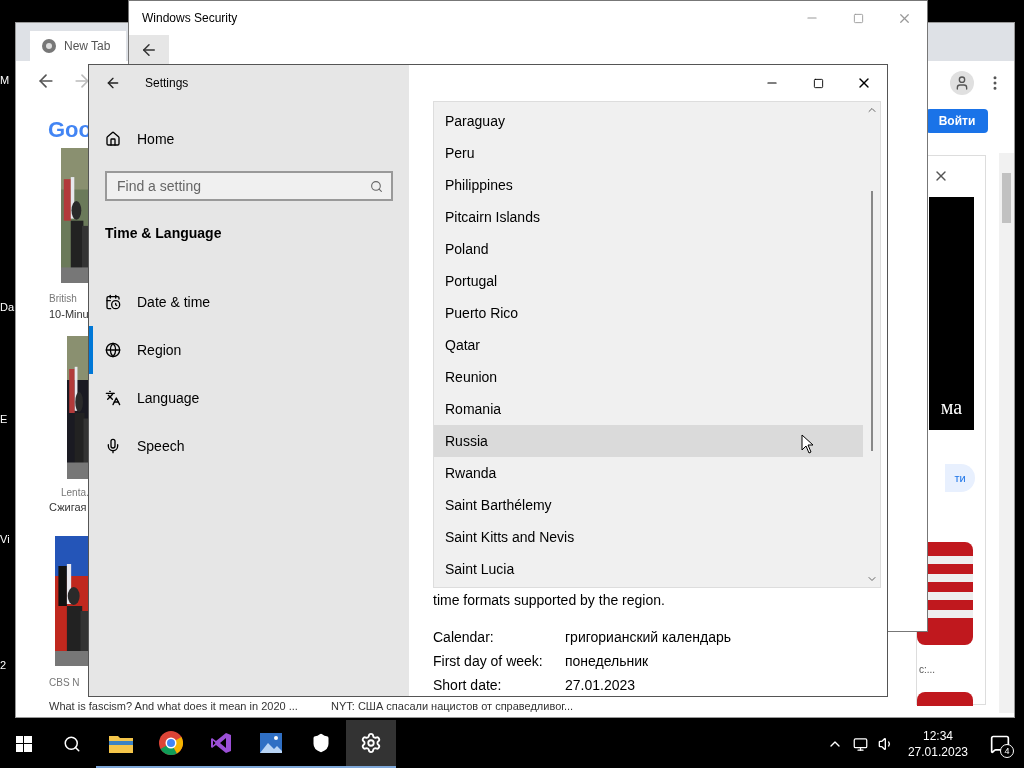 The height and width of the screenshot is (768, 1024). I want to click on window-title: Settings, so click(167, 83).